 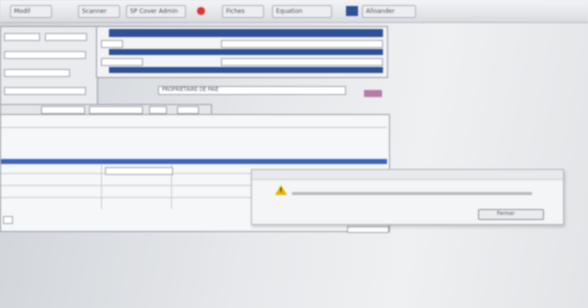 I want to click on dialog-ok-label: Fermer, so click(x=506, y=214).